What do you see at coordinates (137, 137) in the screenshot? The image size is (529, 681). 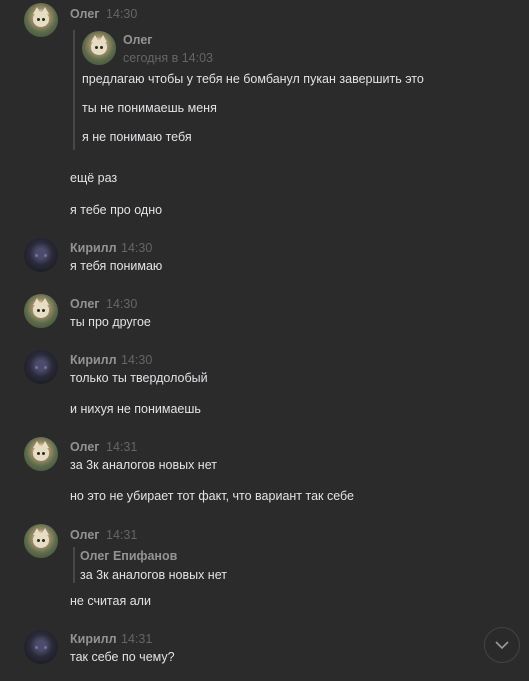 I see `quote-text-3: я не понимаю тебя` at bounding box center [137, 137].